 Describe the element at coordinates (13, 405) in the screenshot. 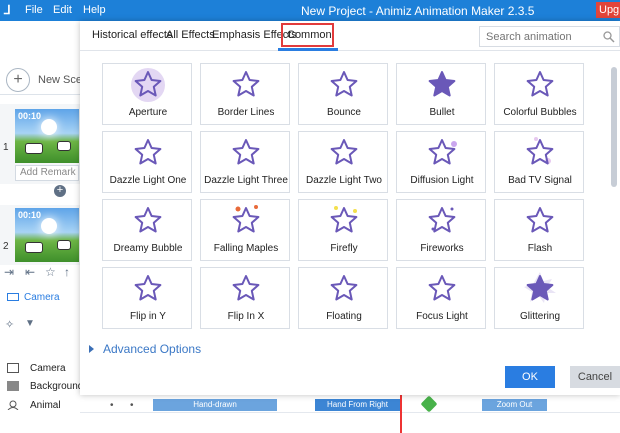

I see `role-icon` at that location.